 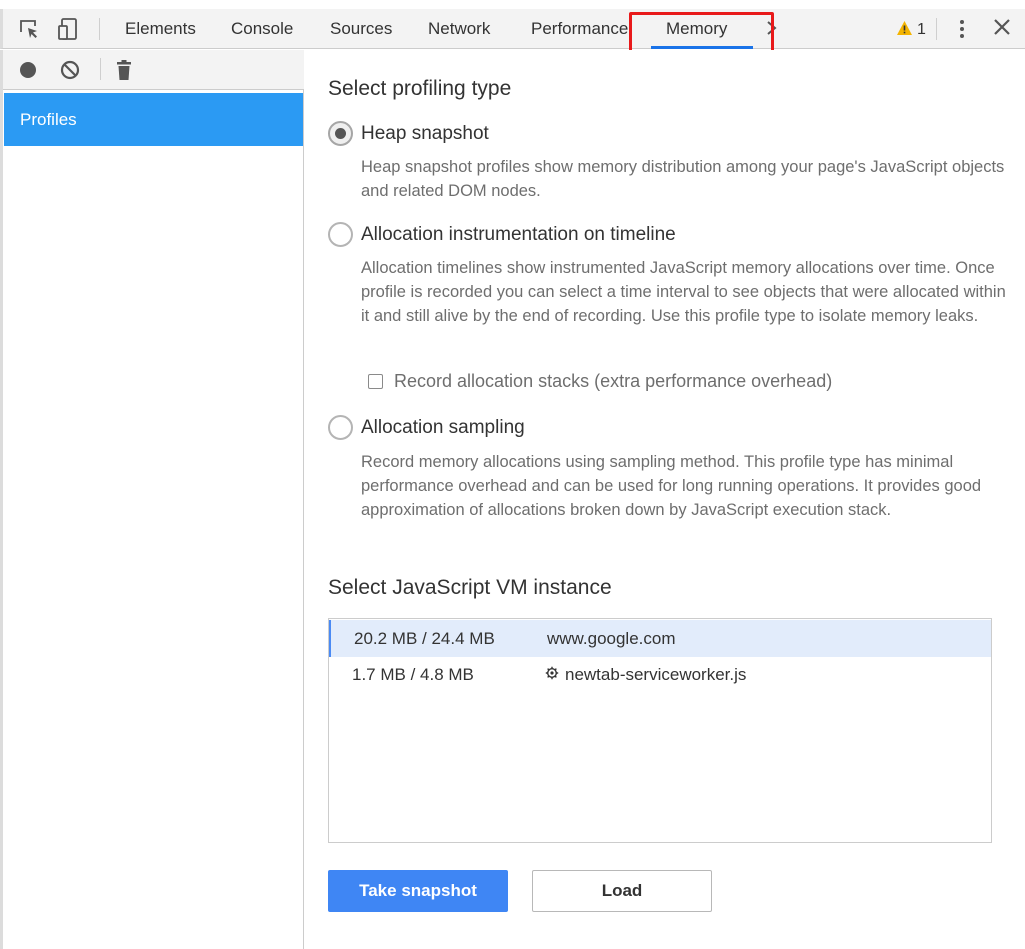 I want to click on vm-instance-row: 20.2 MB / 24.4 MB www.google.com, so click(x=660, y=638).